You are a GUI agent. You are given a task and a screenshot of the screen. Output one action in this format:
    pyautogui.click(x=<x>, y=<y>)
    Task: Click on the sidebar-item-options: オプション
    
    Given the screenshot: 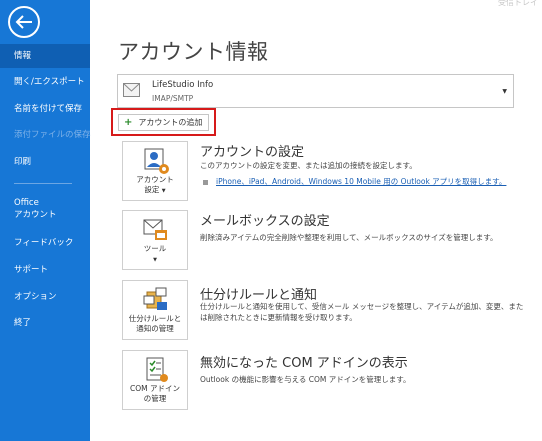 What is the action you would take?
    pyautogui.click(x=28, y=296)
    